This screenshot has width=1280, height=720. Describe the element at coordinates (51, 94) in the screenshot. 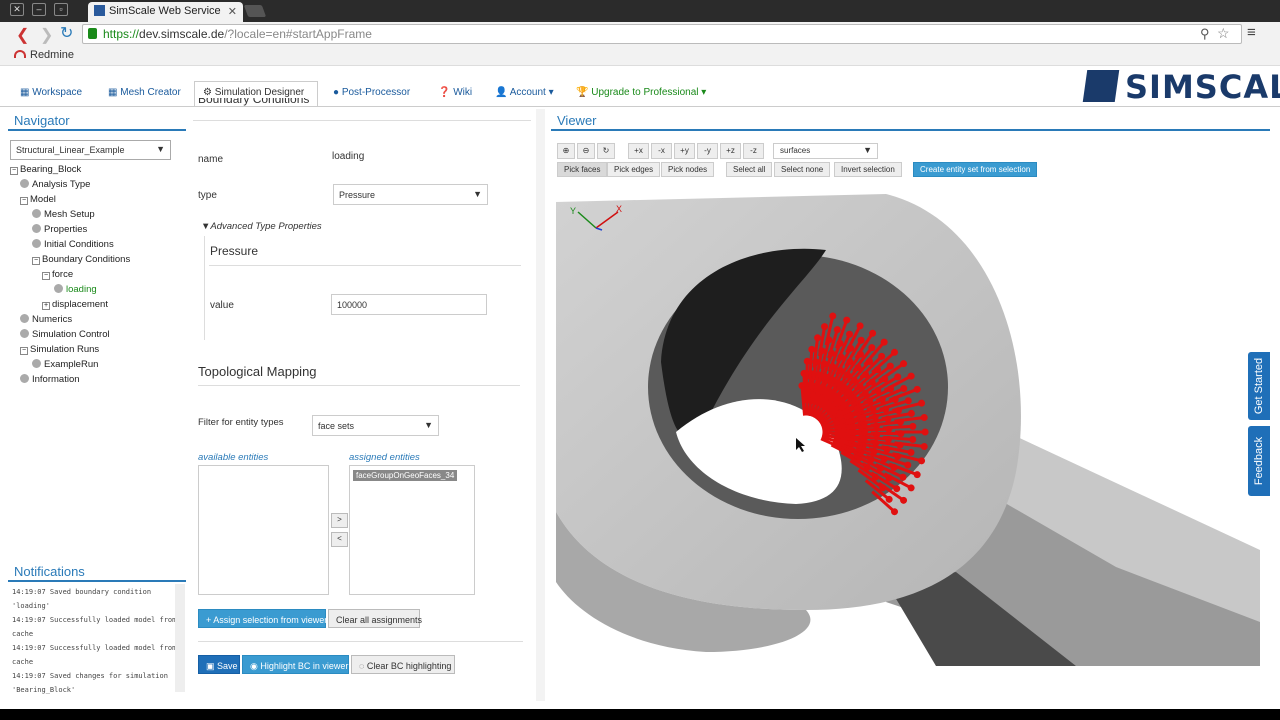

I see `nav-workspace: ▦ Workspace` at that location.